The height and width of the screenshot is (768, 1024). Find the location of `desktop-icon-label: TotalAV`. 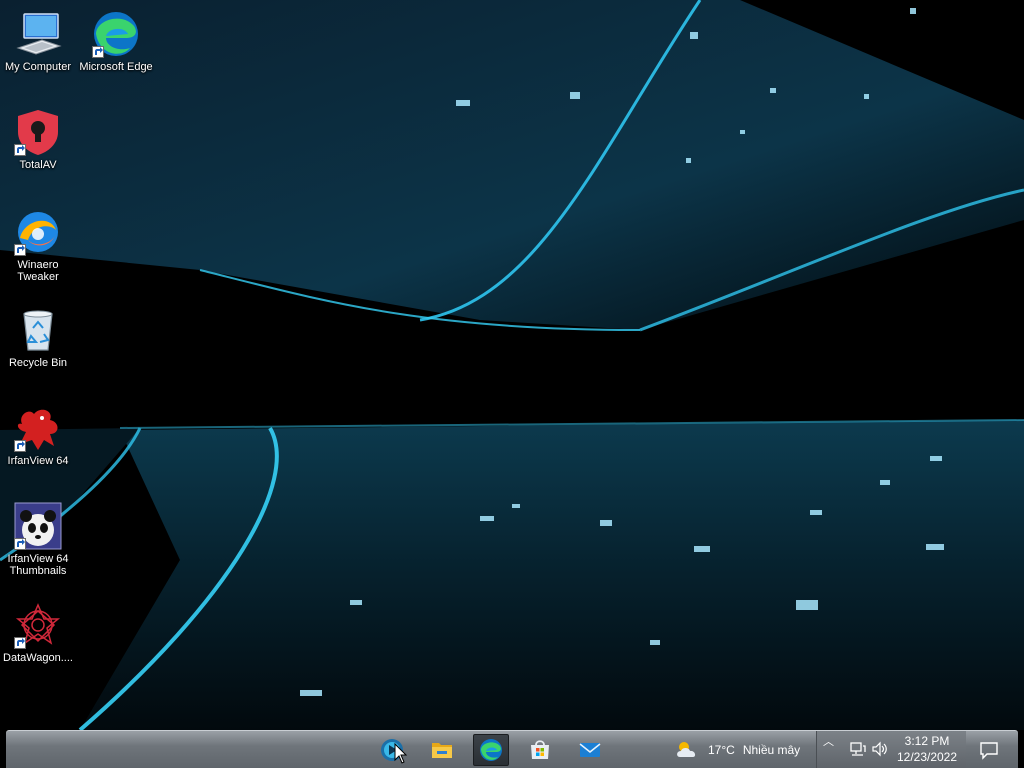

desktop-icon-label: TotalAV is located at coordinates (38, 165).